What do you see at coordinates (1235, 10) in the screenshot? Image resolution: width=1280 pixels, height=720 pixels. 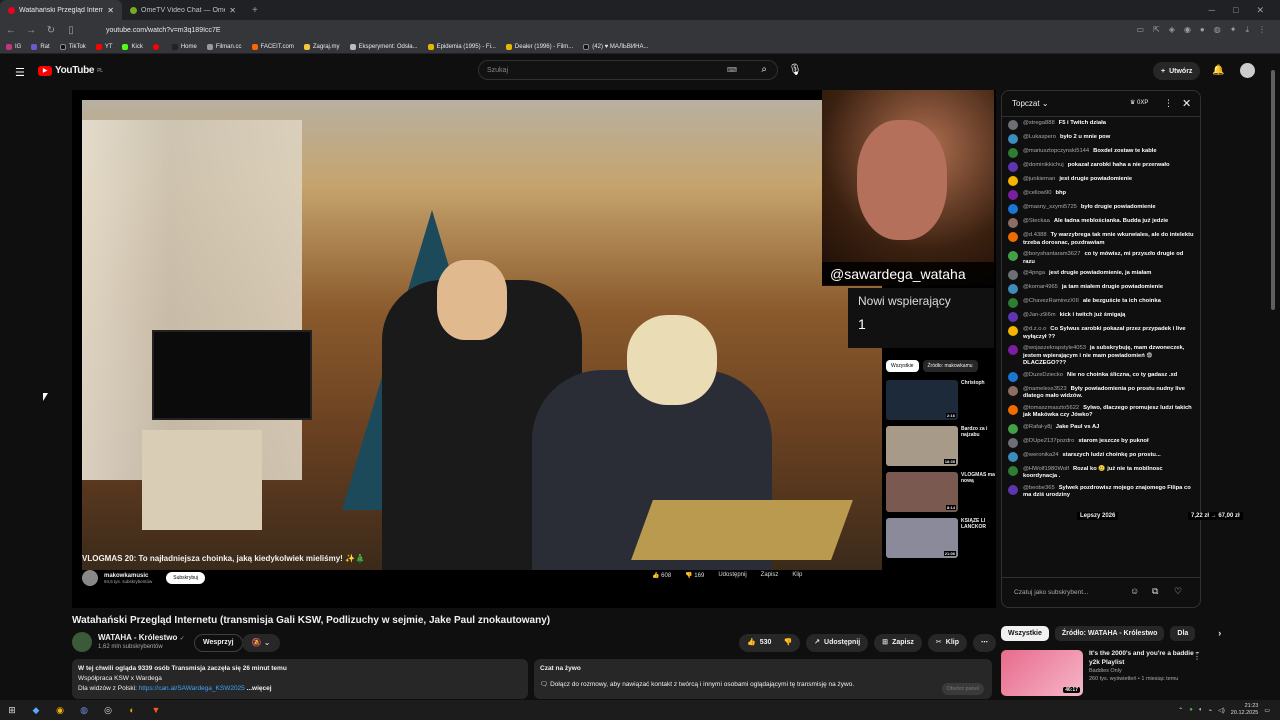 I see `maximize-icon: □` at bounding box center [1235, 10].